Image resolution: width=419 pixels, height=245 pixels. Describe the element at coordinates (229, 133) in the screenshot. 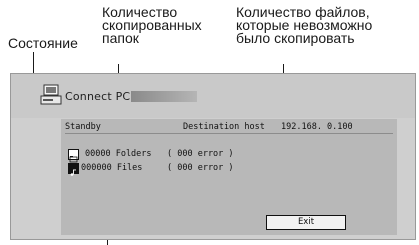

I see `divider` at that location.